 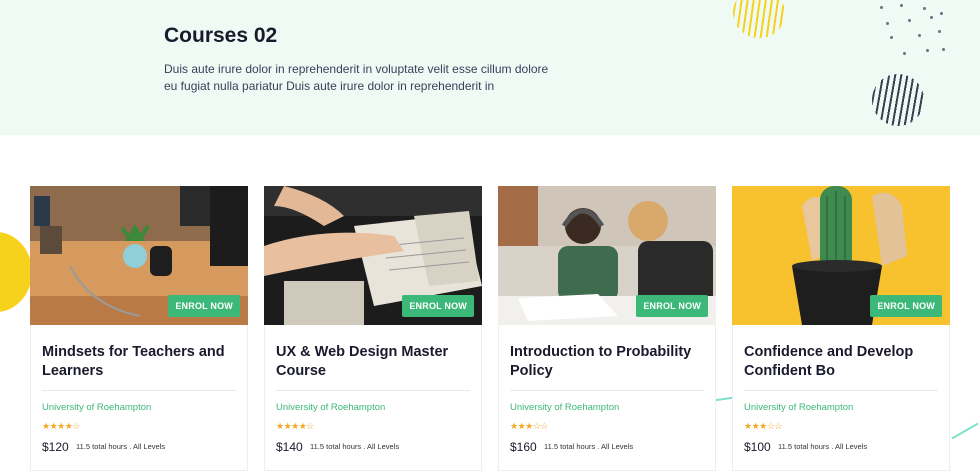 What do you see at coordinates (140, 361) in the screenshot?
I see `course-title: Mindsets for Teachers and Learners` at bounding box center [140, 361].